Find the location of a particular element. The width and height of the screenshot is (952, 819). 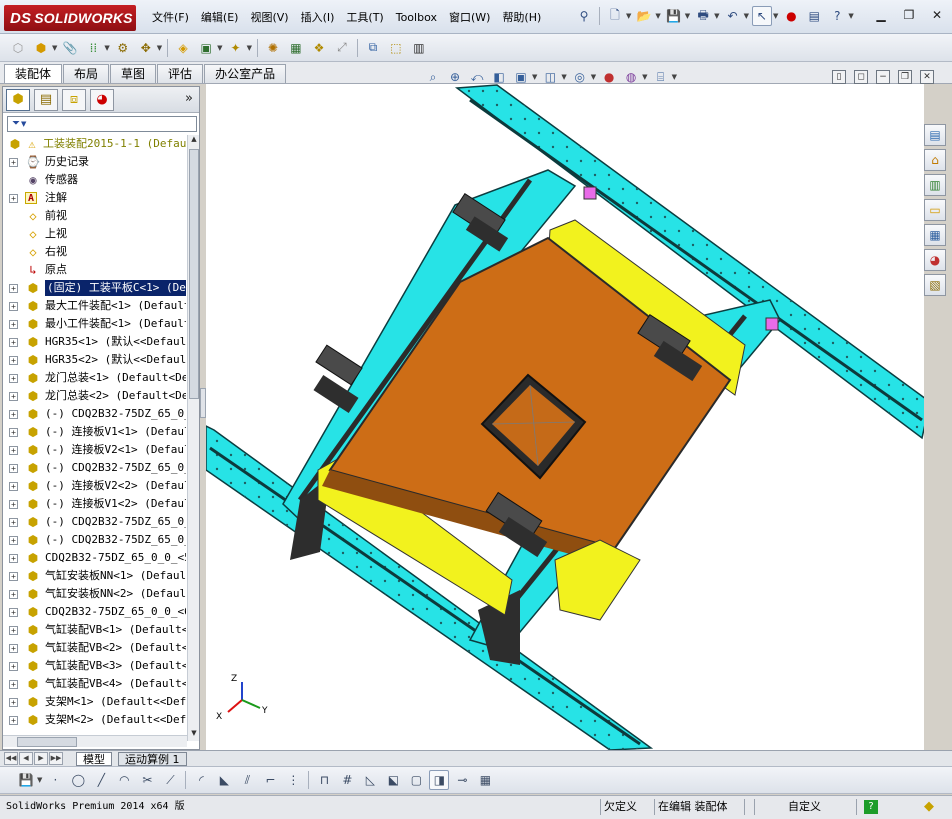

tree-item: ◇ 前视 is located at coordinates (94, 216).